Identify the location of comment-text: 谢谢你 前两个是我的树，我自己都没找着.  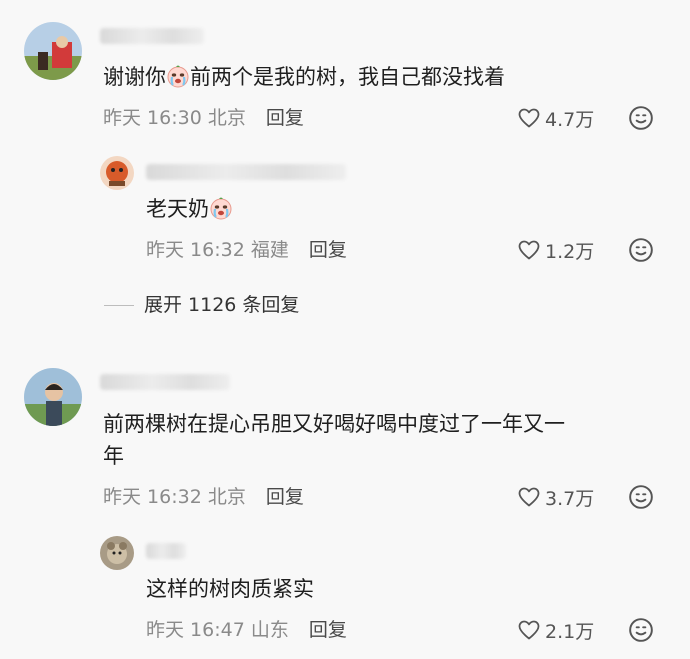
(304, 77).